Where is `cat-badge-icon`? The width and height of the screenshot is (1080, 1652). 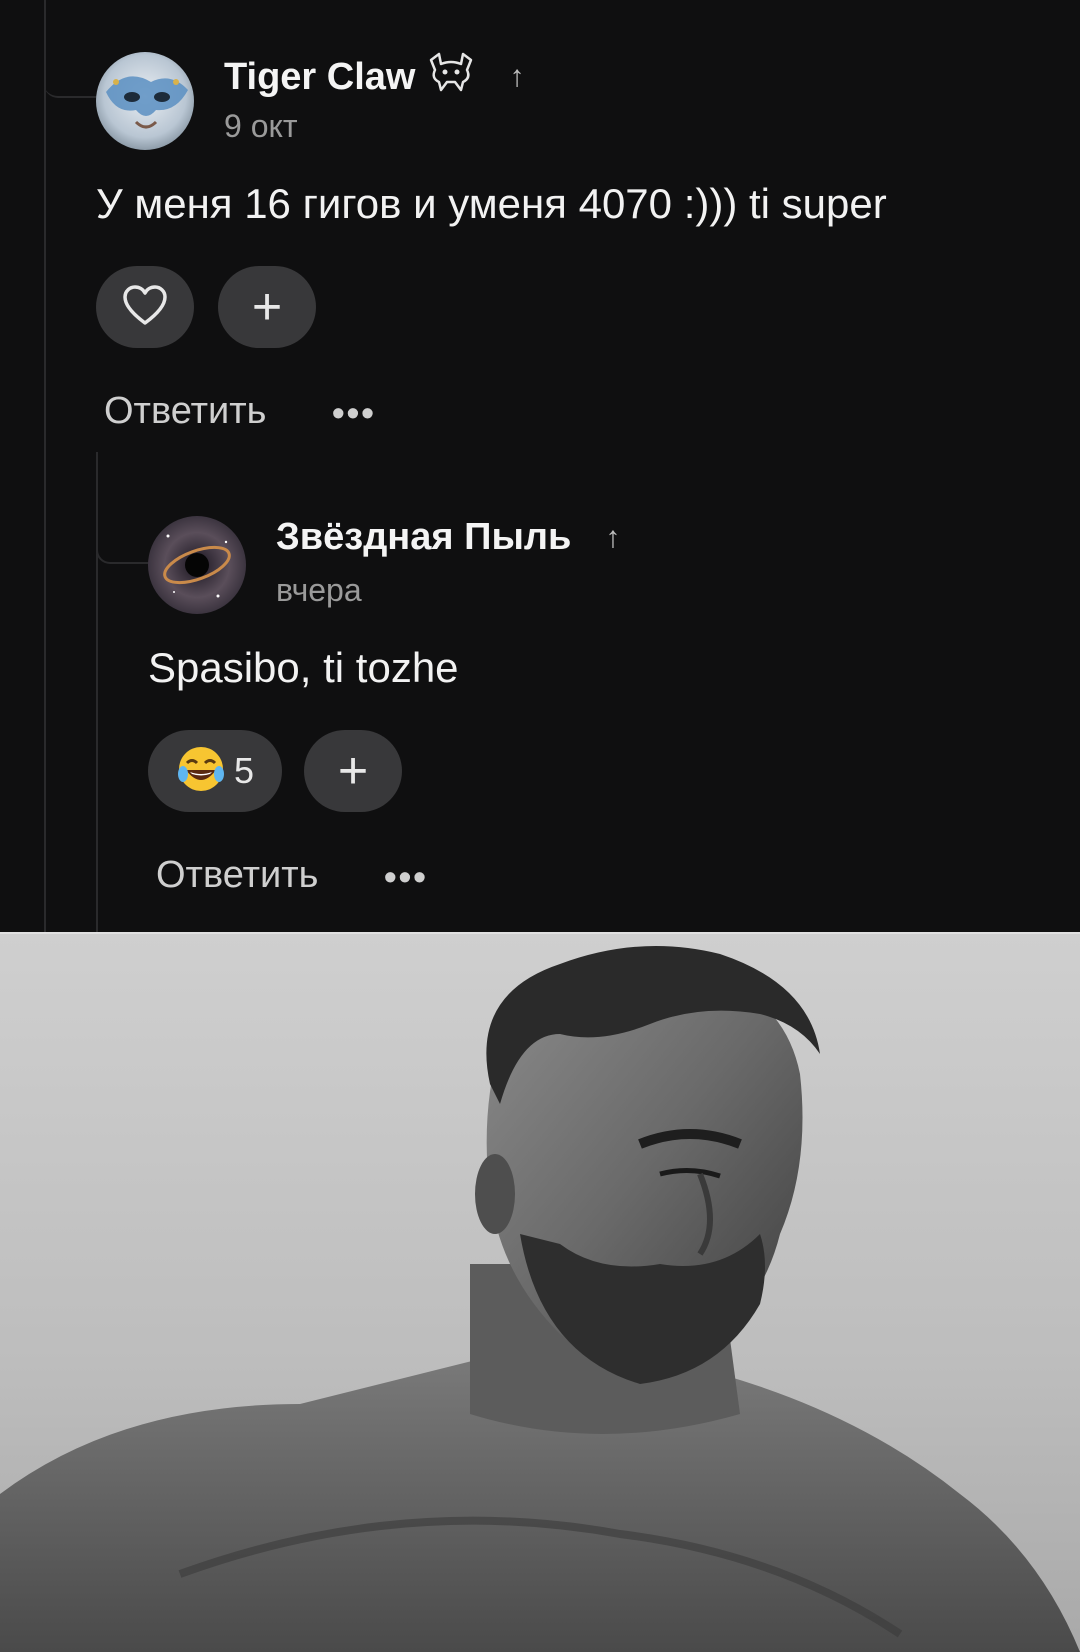
cat-badge-icon is located at coordinates (451, 77).